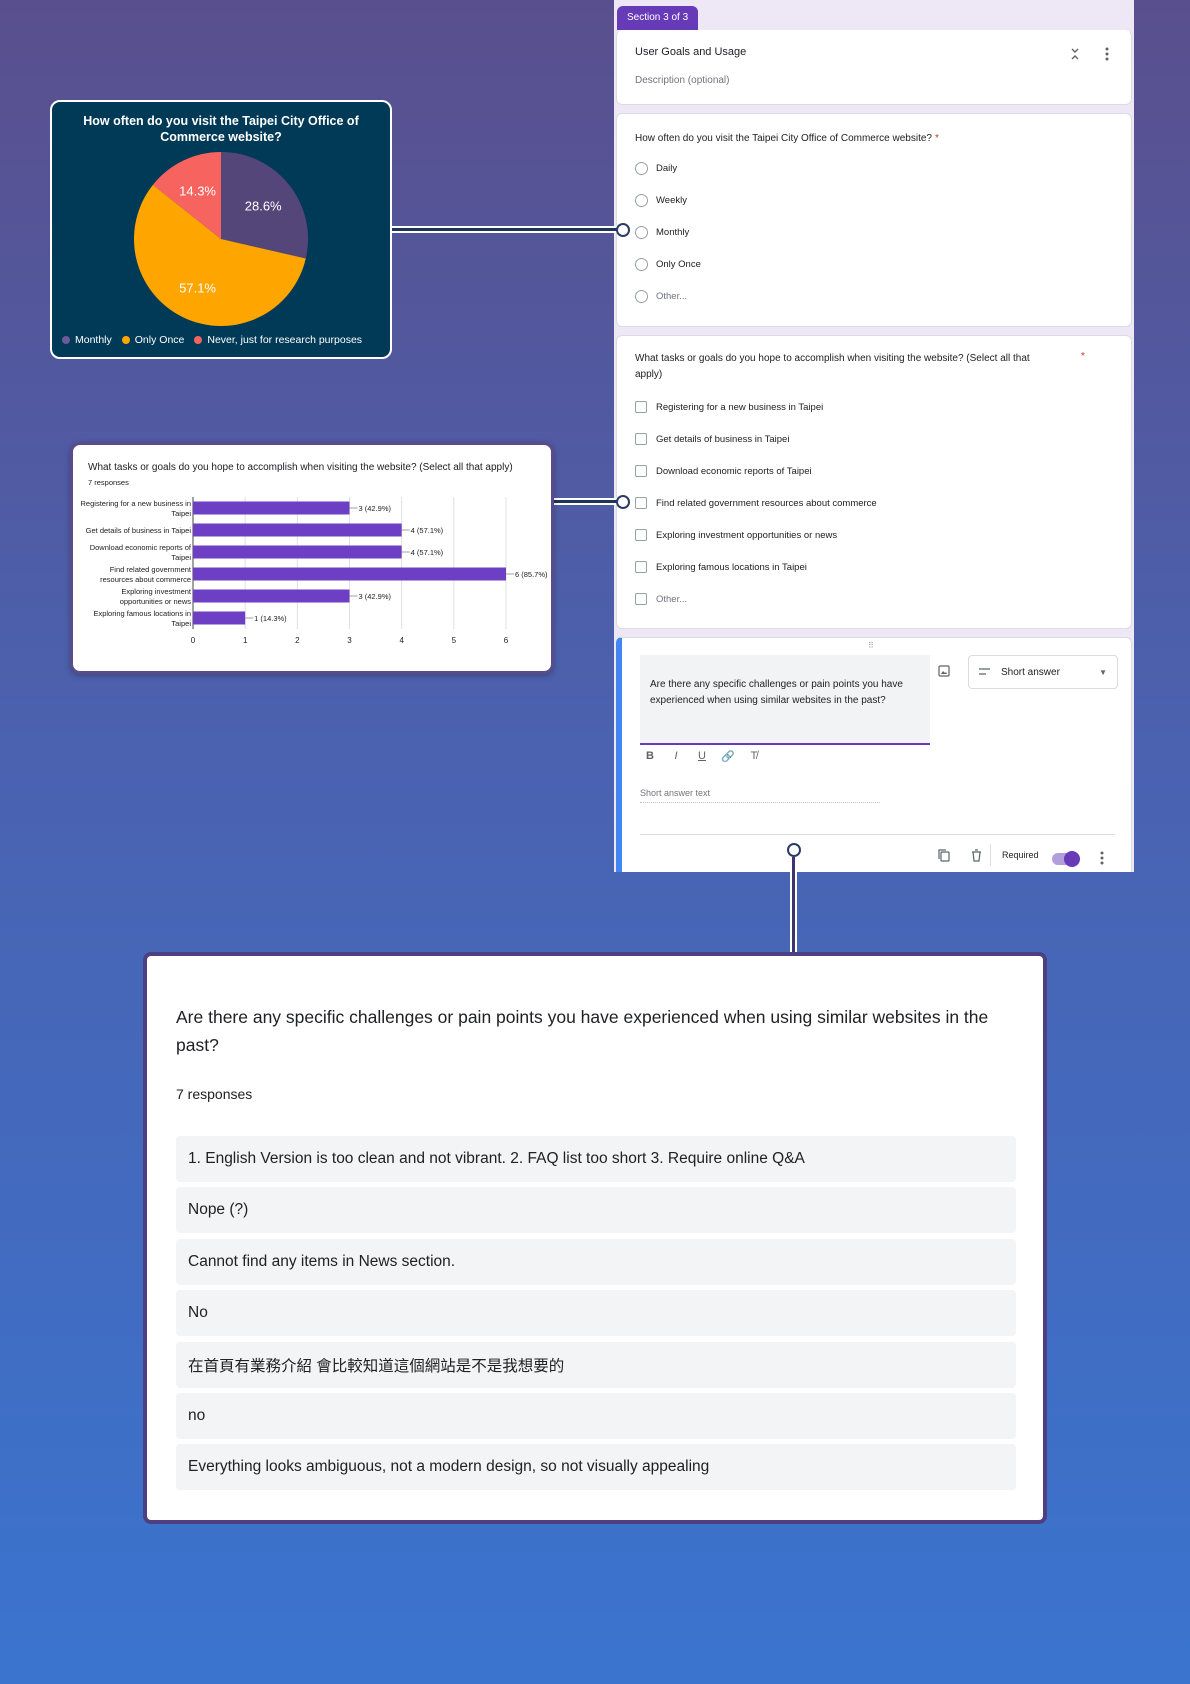 Image resolution: width=1190 pixels, height=1684 pixels. What do you see at coordinates (1103, 672) in the screenshot?
I see `dropdown-arrow-icon: ▼` at bounding box center [1103, 672].